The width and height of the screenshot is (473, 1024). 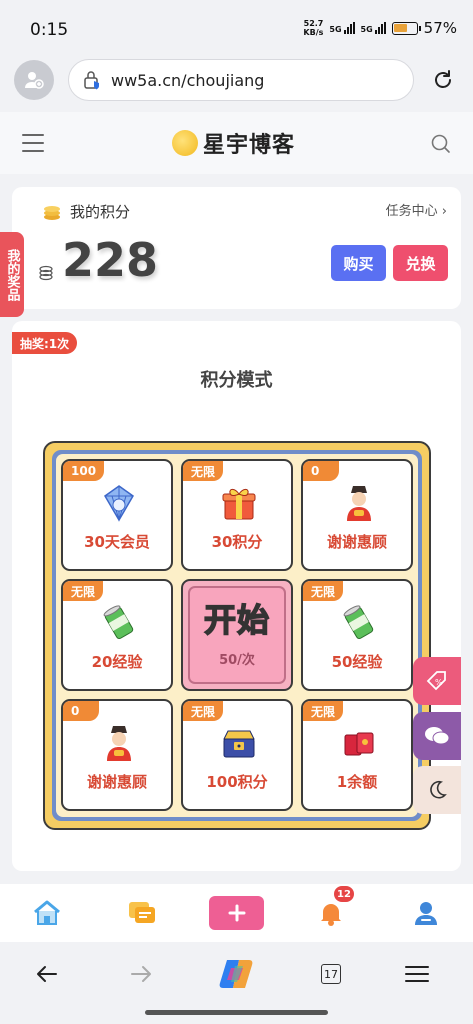 What do you see at coordinates (342, 28) in the screenshot?
I see `signal-5g-1: 5G` at bounding box center [342, 28].